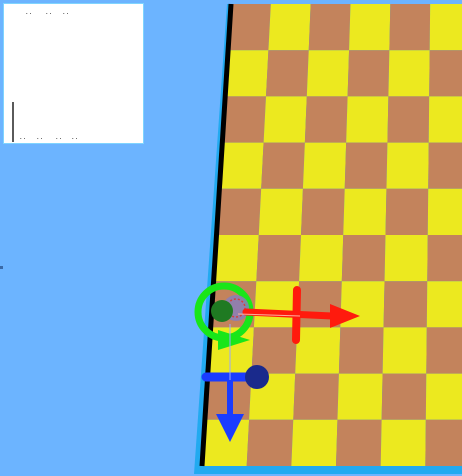 The height and width of the screenshot is (476, 462). What do you see at coordinates (257, 377) in the screenshot?
I see `y-axis-ball-handle` at bounding box center [257, 377].